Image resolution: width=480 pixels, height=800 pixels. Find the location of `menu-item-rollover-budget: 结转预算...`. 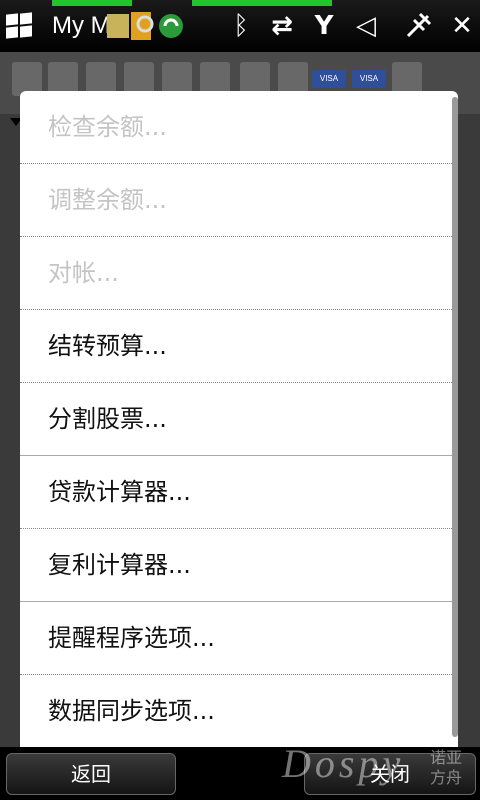

menu-item-rollover-budget: 结转预算... is located at coordinates (239, 346).